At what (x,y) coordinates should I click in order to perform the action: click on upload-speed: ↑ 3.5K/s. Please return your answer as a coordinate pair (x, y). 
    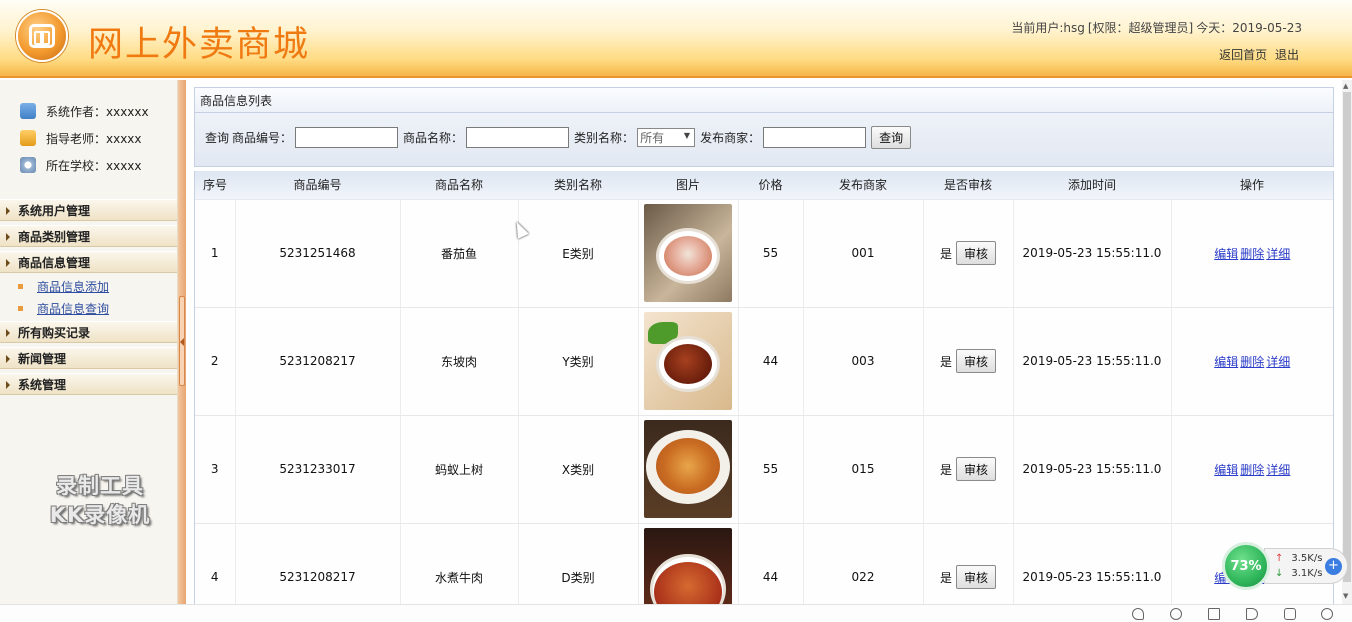
    Looking at the image, I should click on (1298, 558).